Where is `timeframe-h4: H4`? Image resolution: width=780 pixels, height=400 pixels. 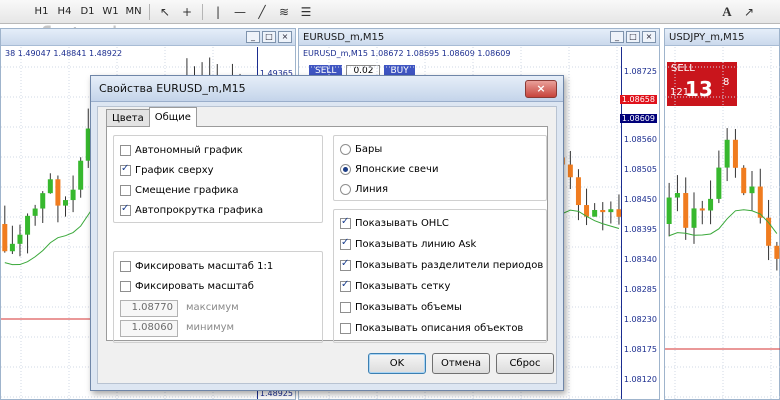 timeframe-h4: H4 is located at coordinates (64, 12).